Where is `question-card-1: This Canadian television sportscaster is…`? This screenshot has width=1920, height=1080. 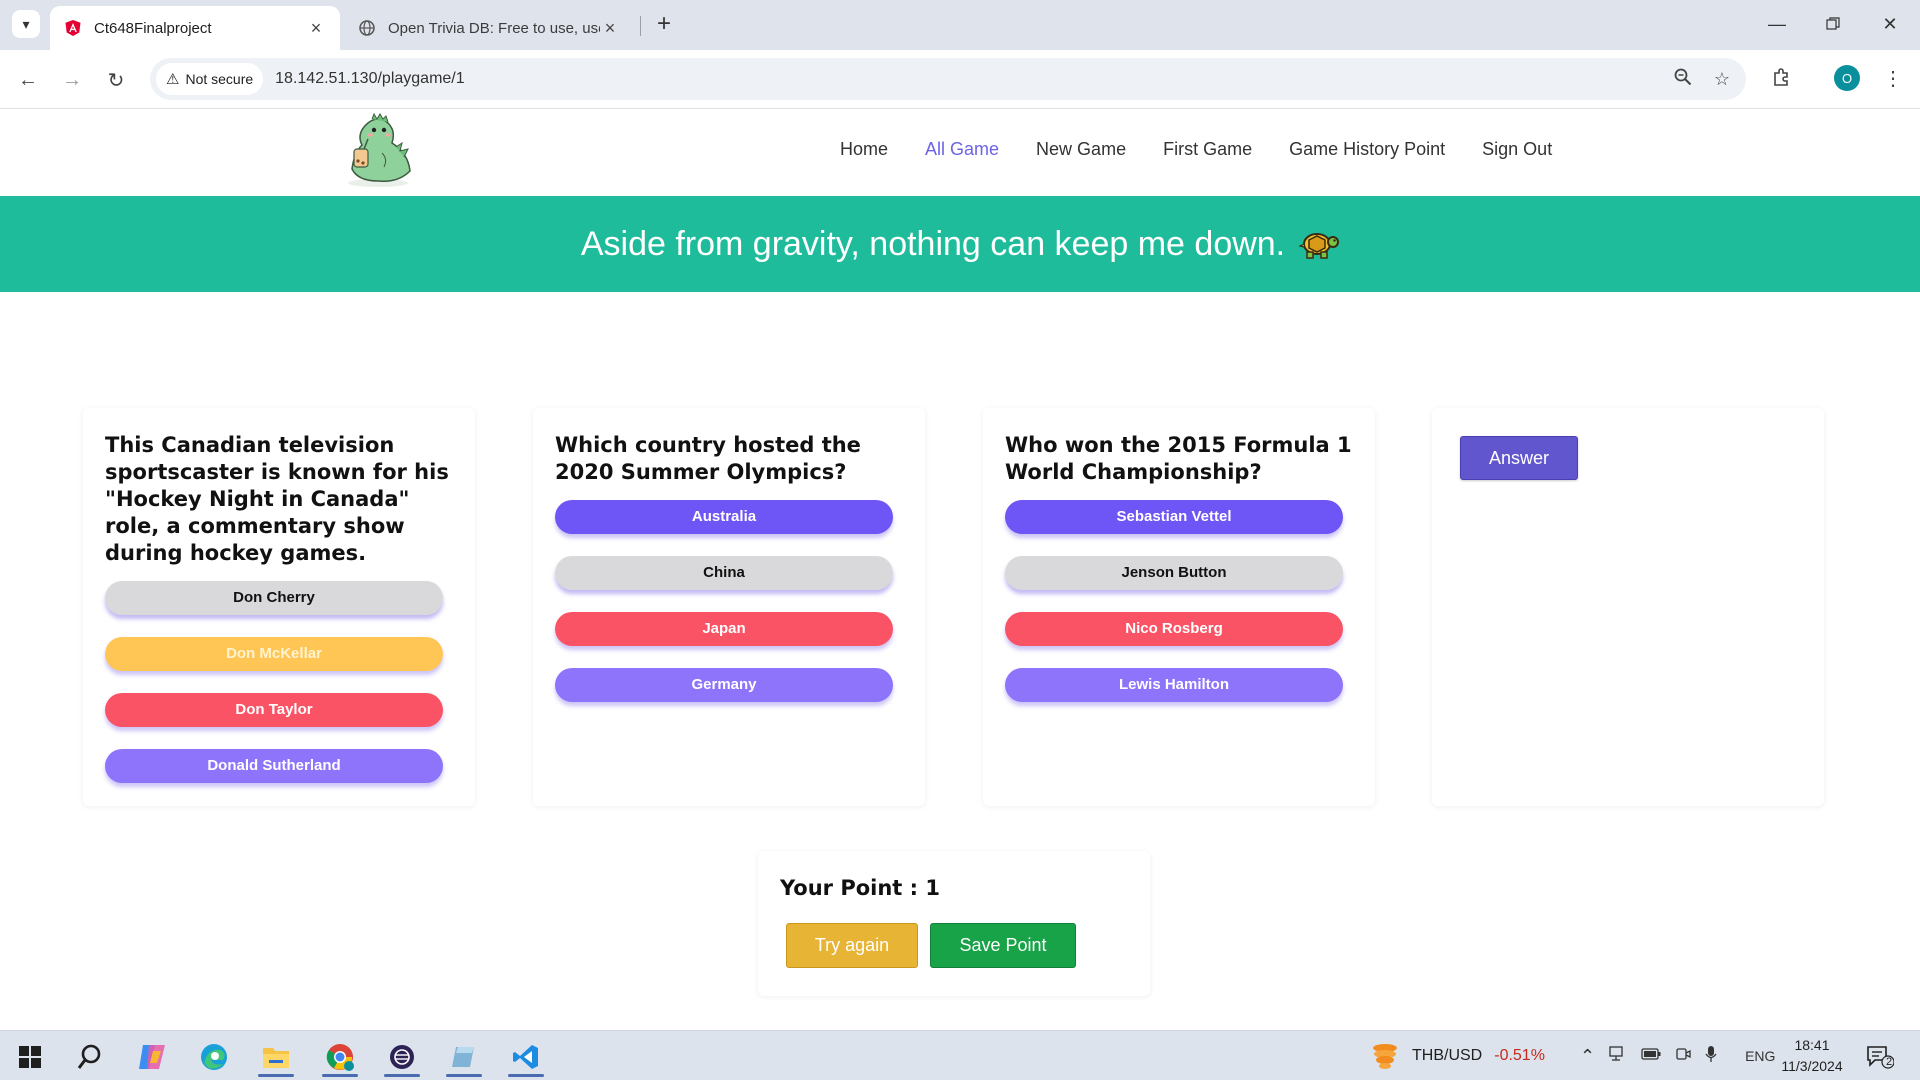 question-card-1: This Canadian television sportscaster is… is located at coordinates (279, 607).